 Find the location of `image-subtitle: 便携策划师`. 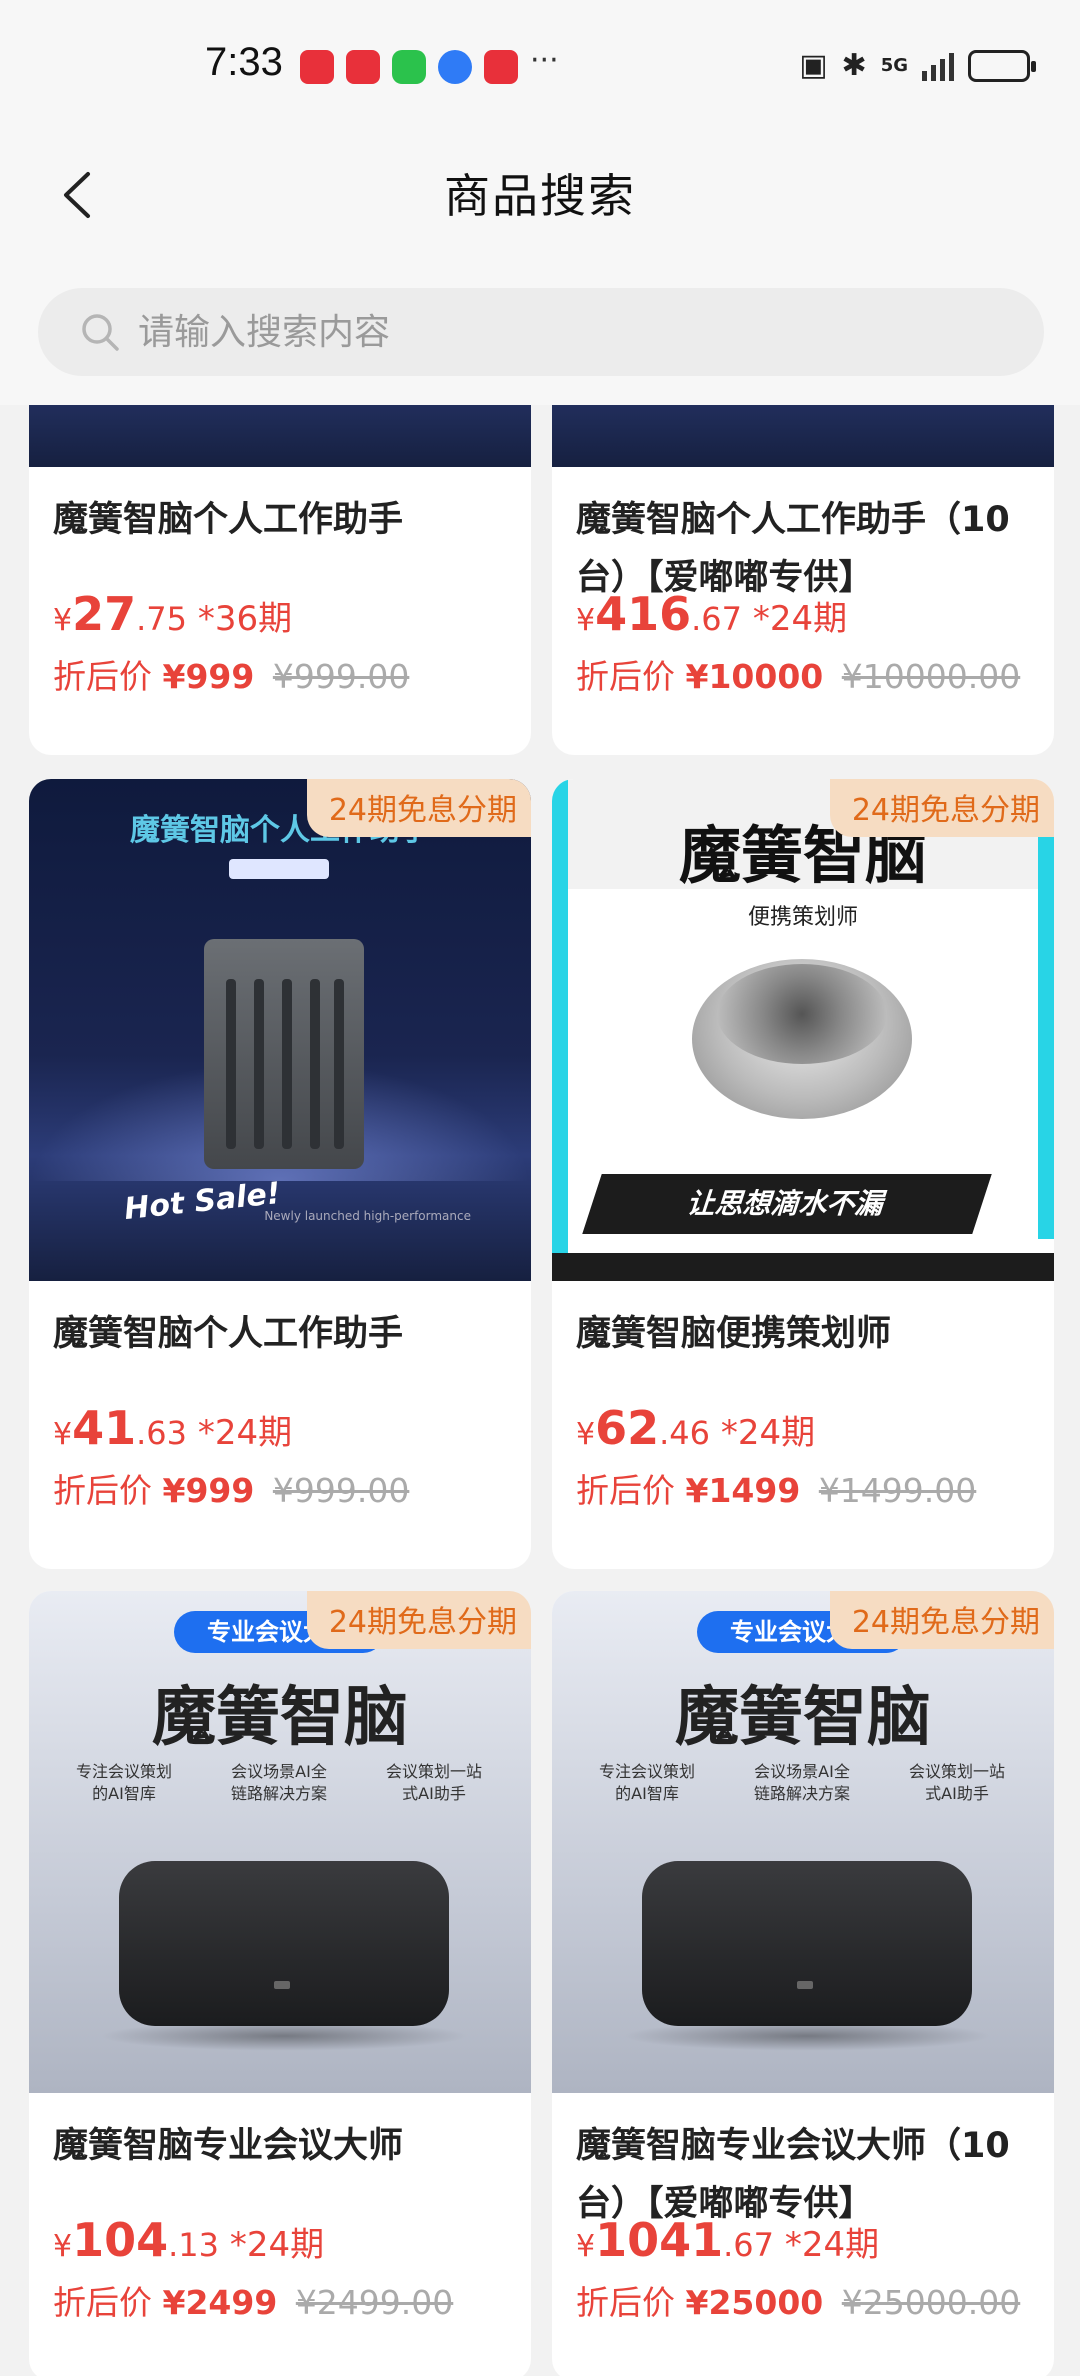

image-subtitle: 便携策划师 is located at coordinates (802, 917).